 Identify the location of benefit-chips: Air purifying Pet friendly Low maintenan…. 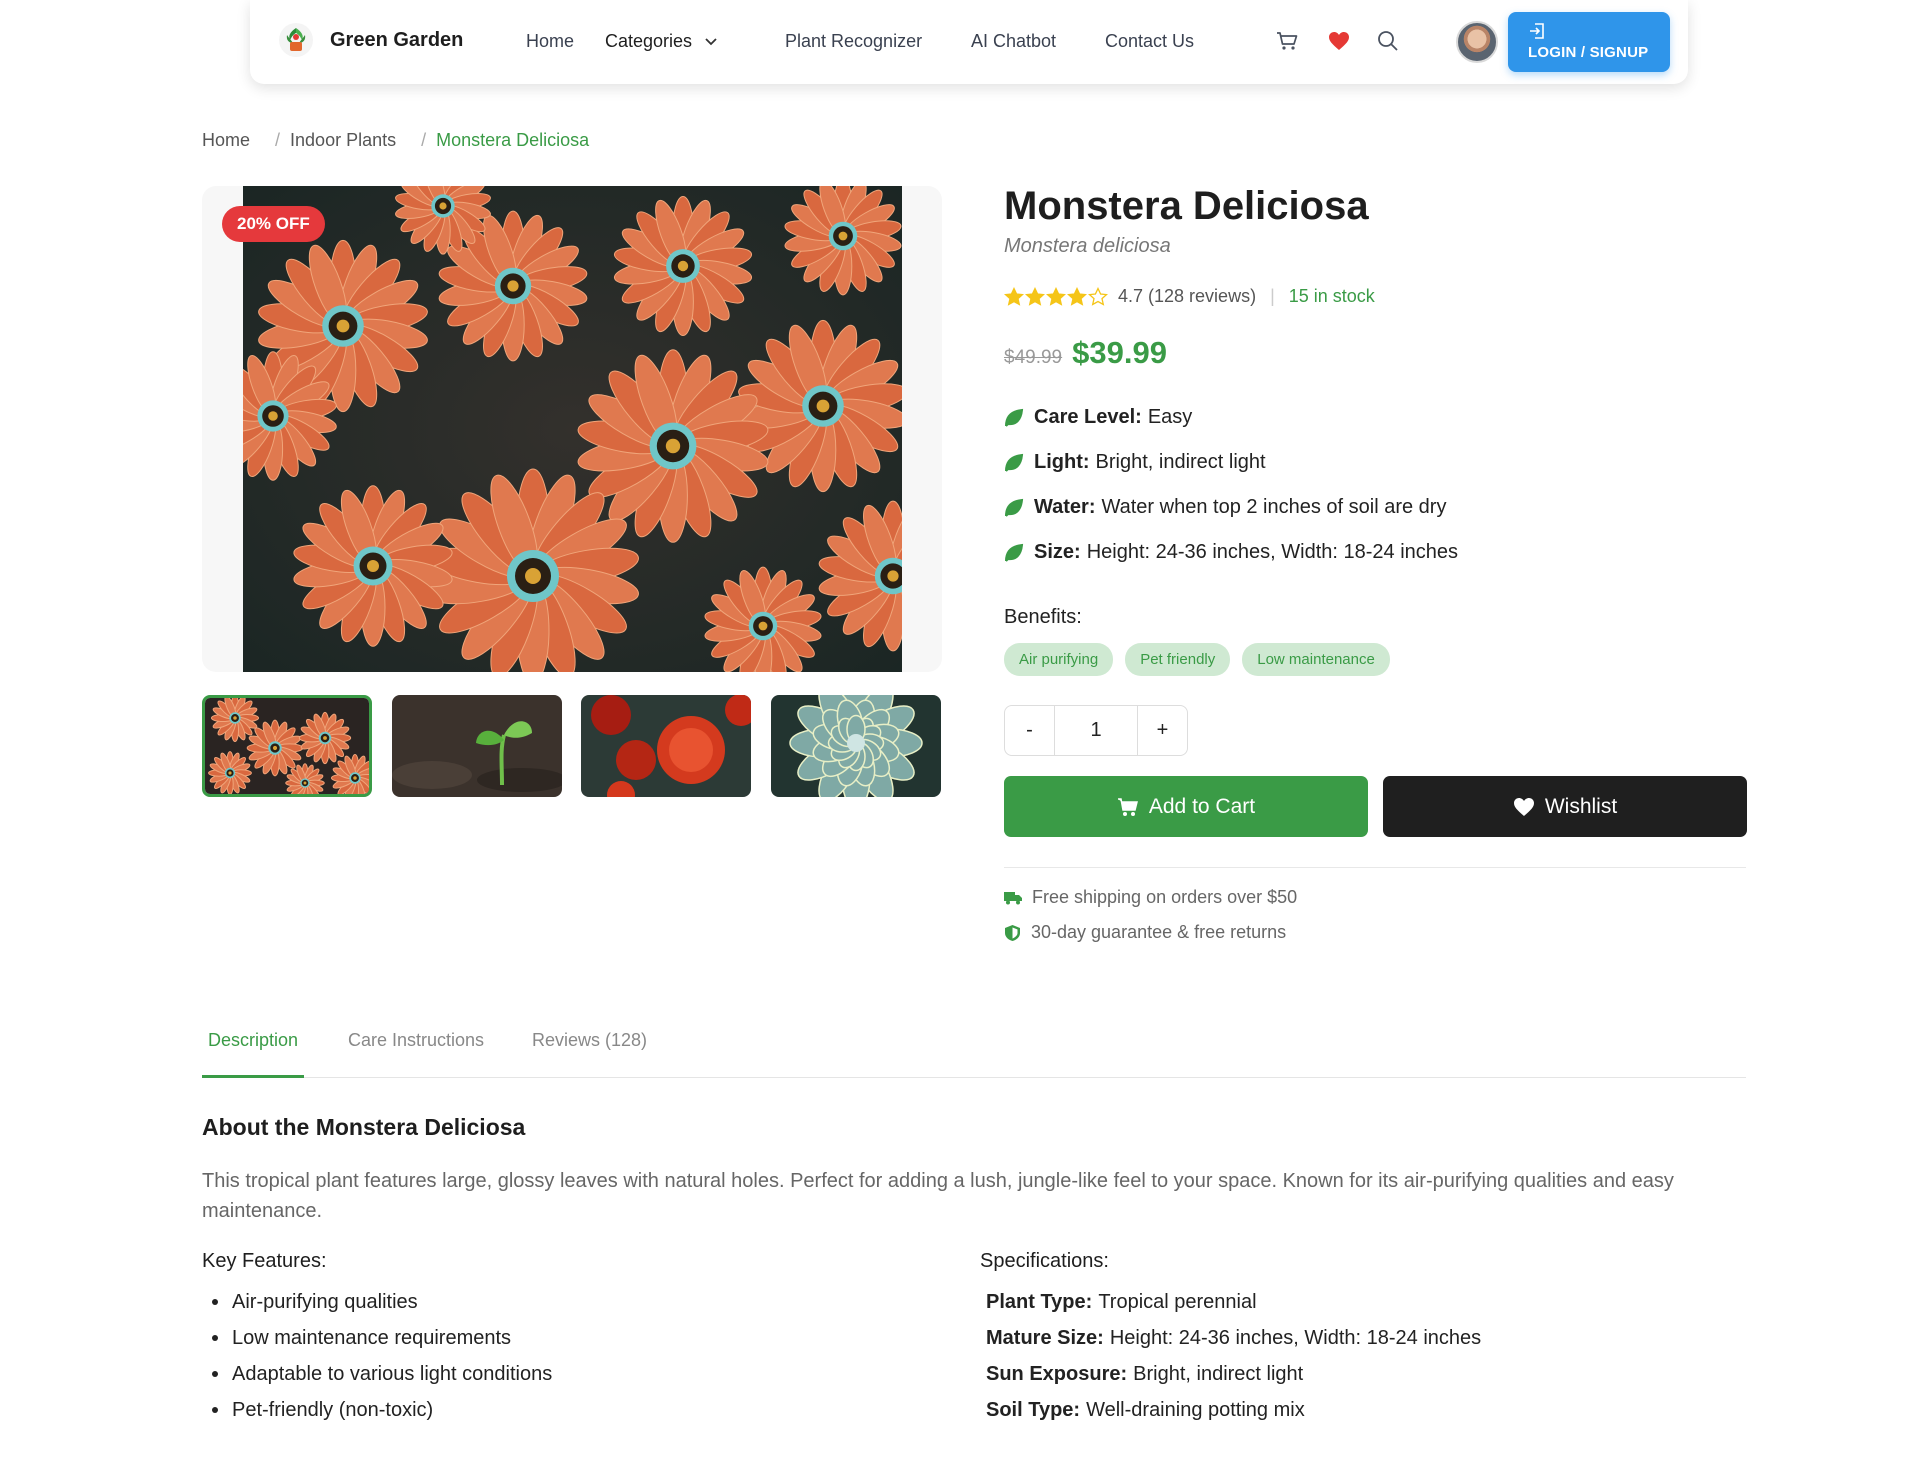
(1197, 659).